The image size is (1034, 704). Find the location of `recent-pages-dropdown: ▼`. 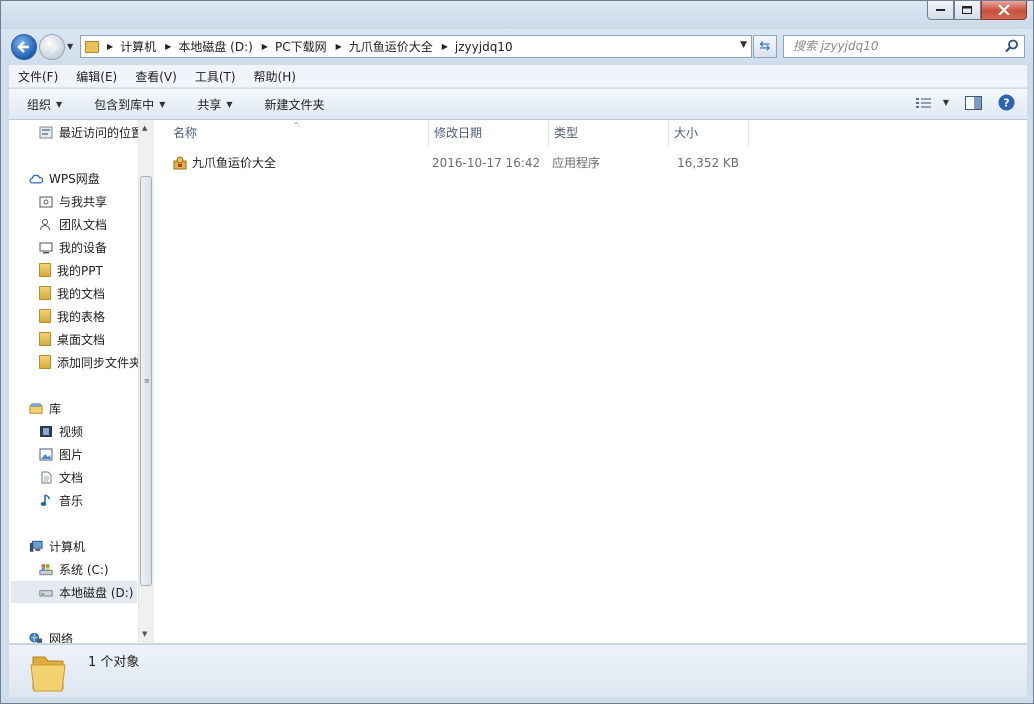

recent-pages-dropdown: ▼ is located at coordinates (70, 46).